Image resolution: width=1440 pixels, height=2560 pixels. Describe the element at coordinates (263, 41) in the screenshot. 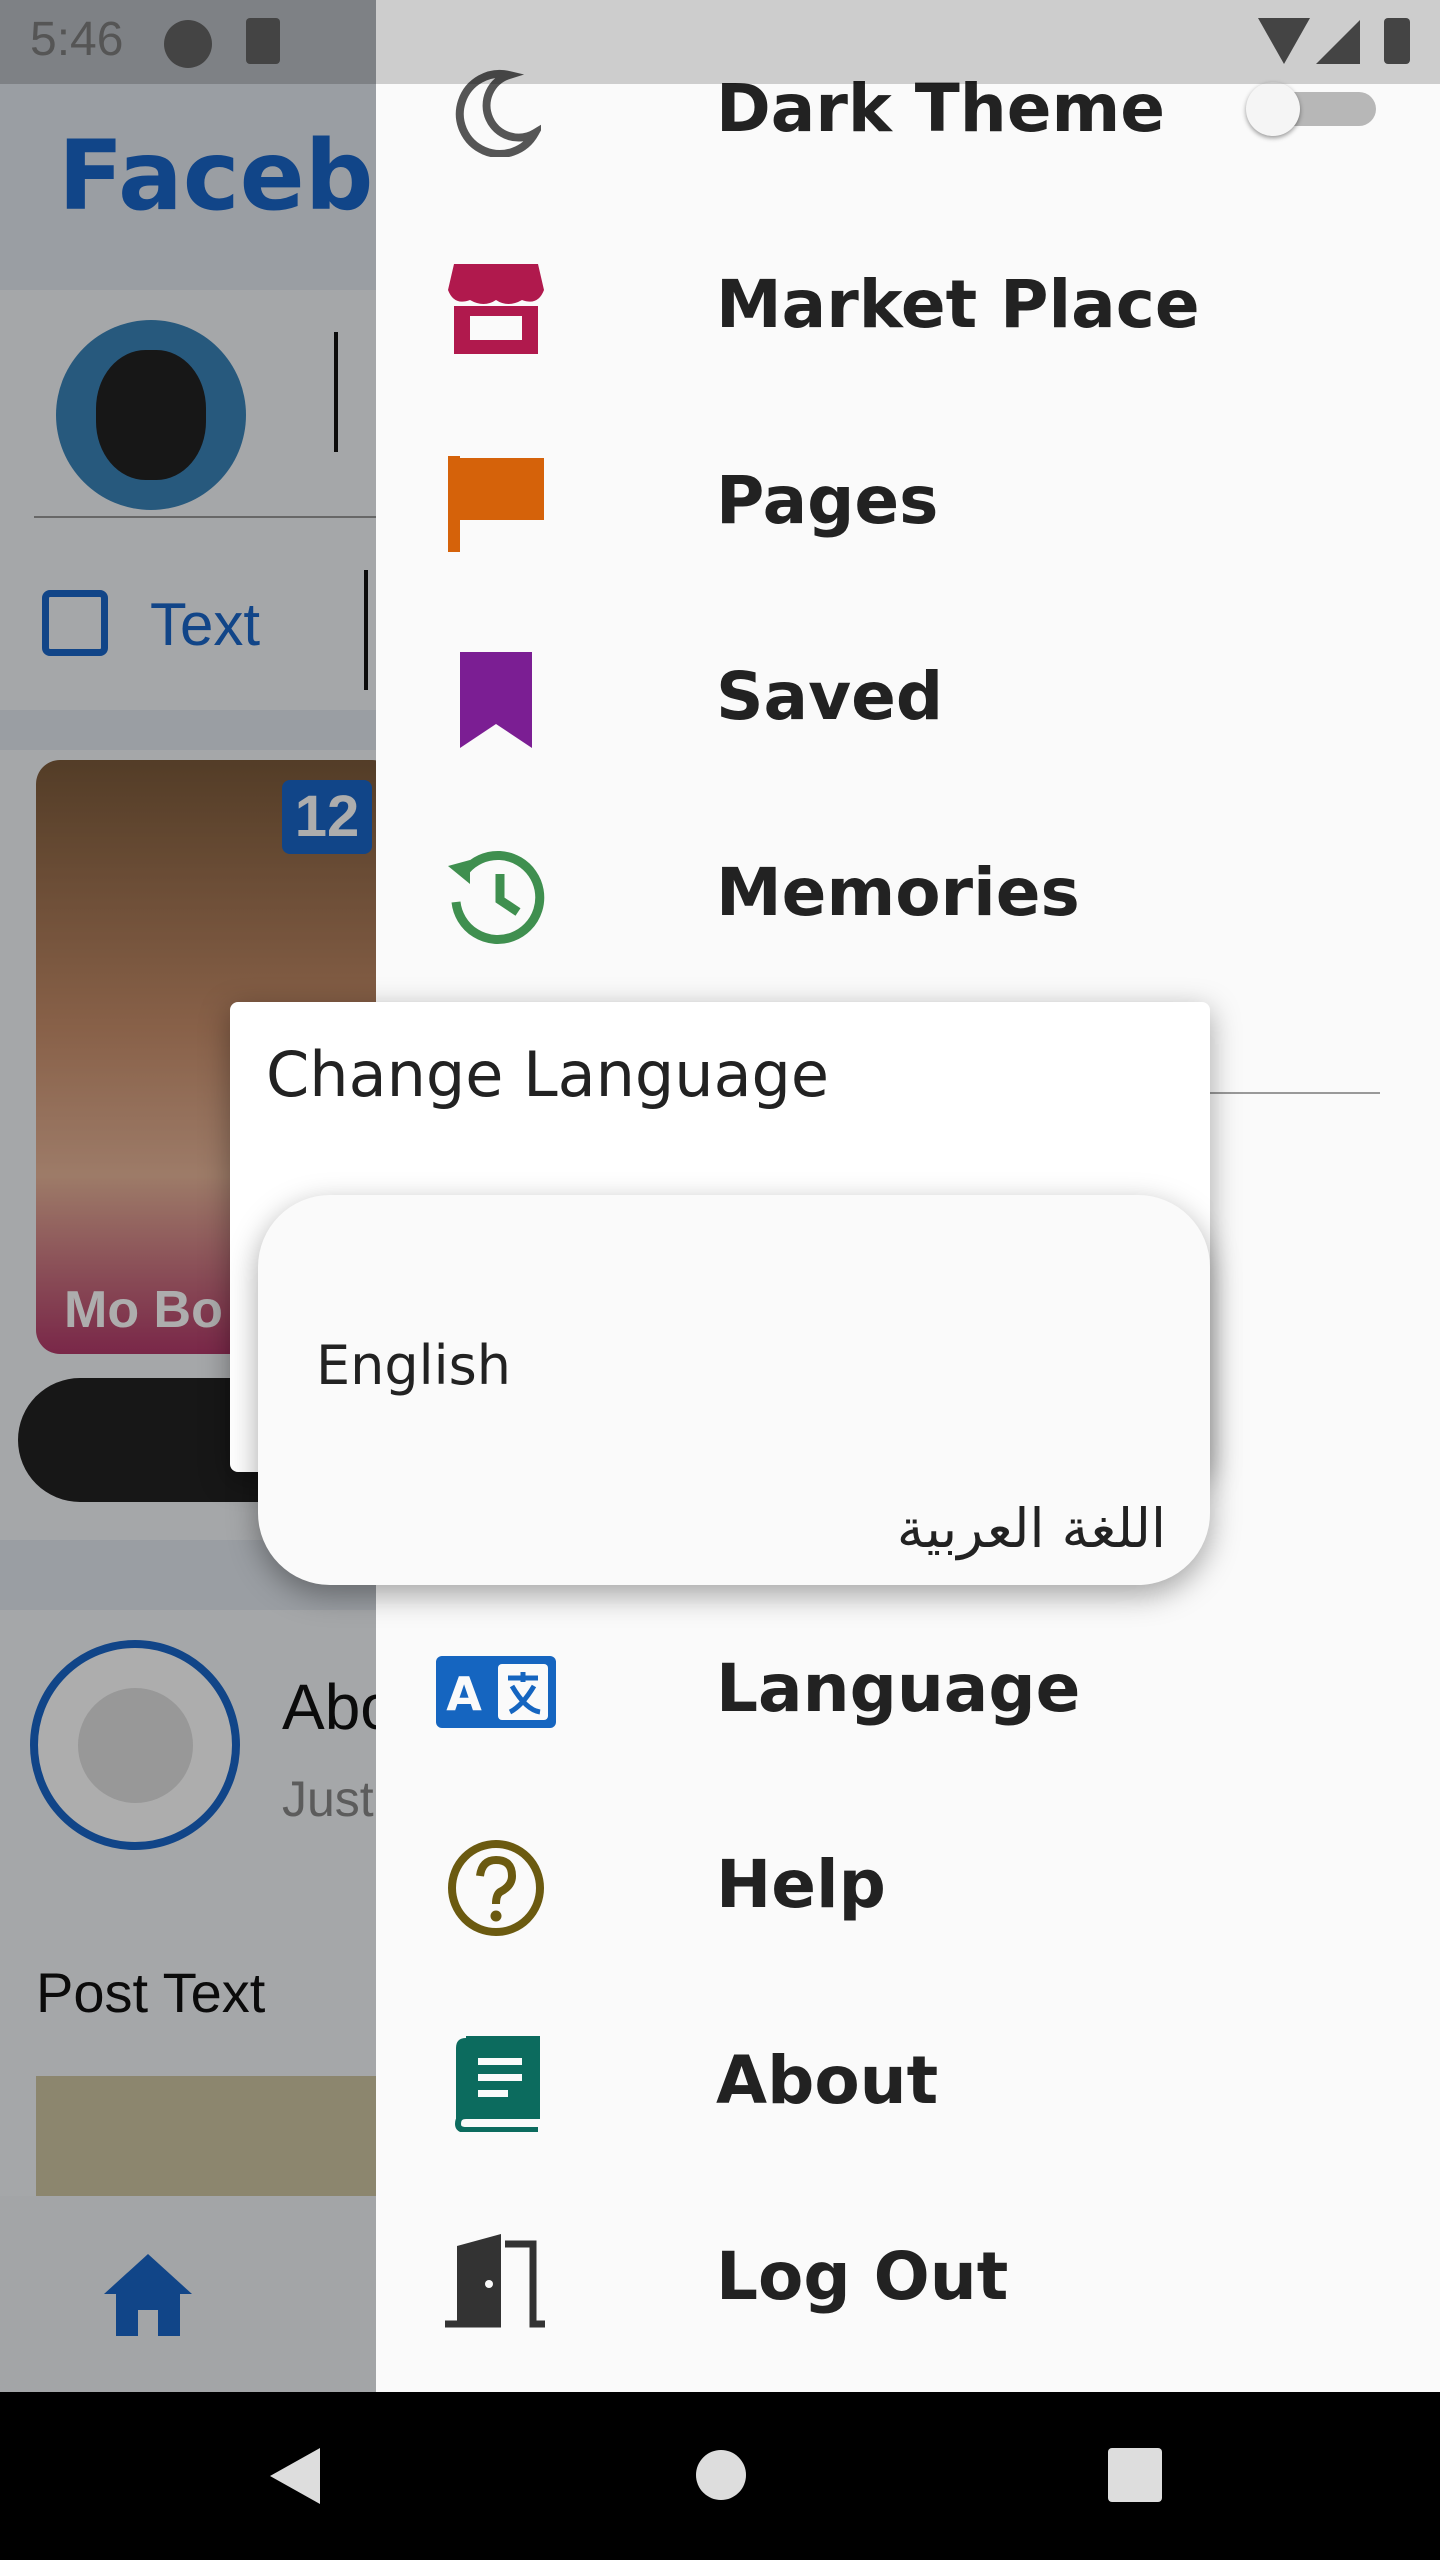

I see `sd-card-icon` at that location.